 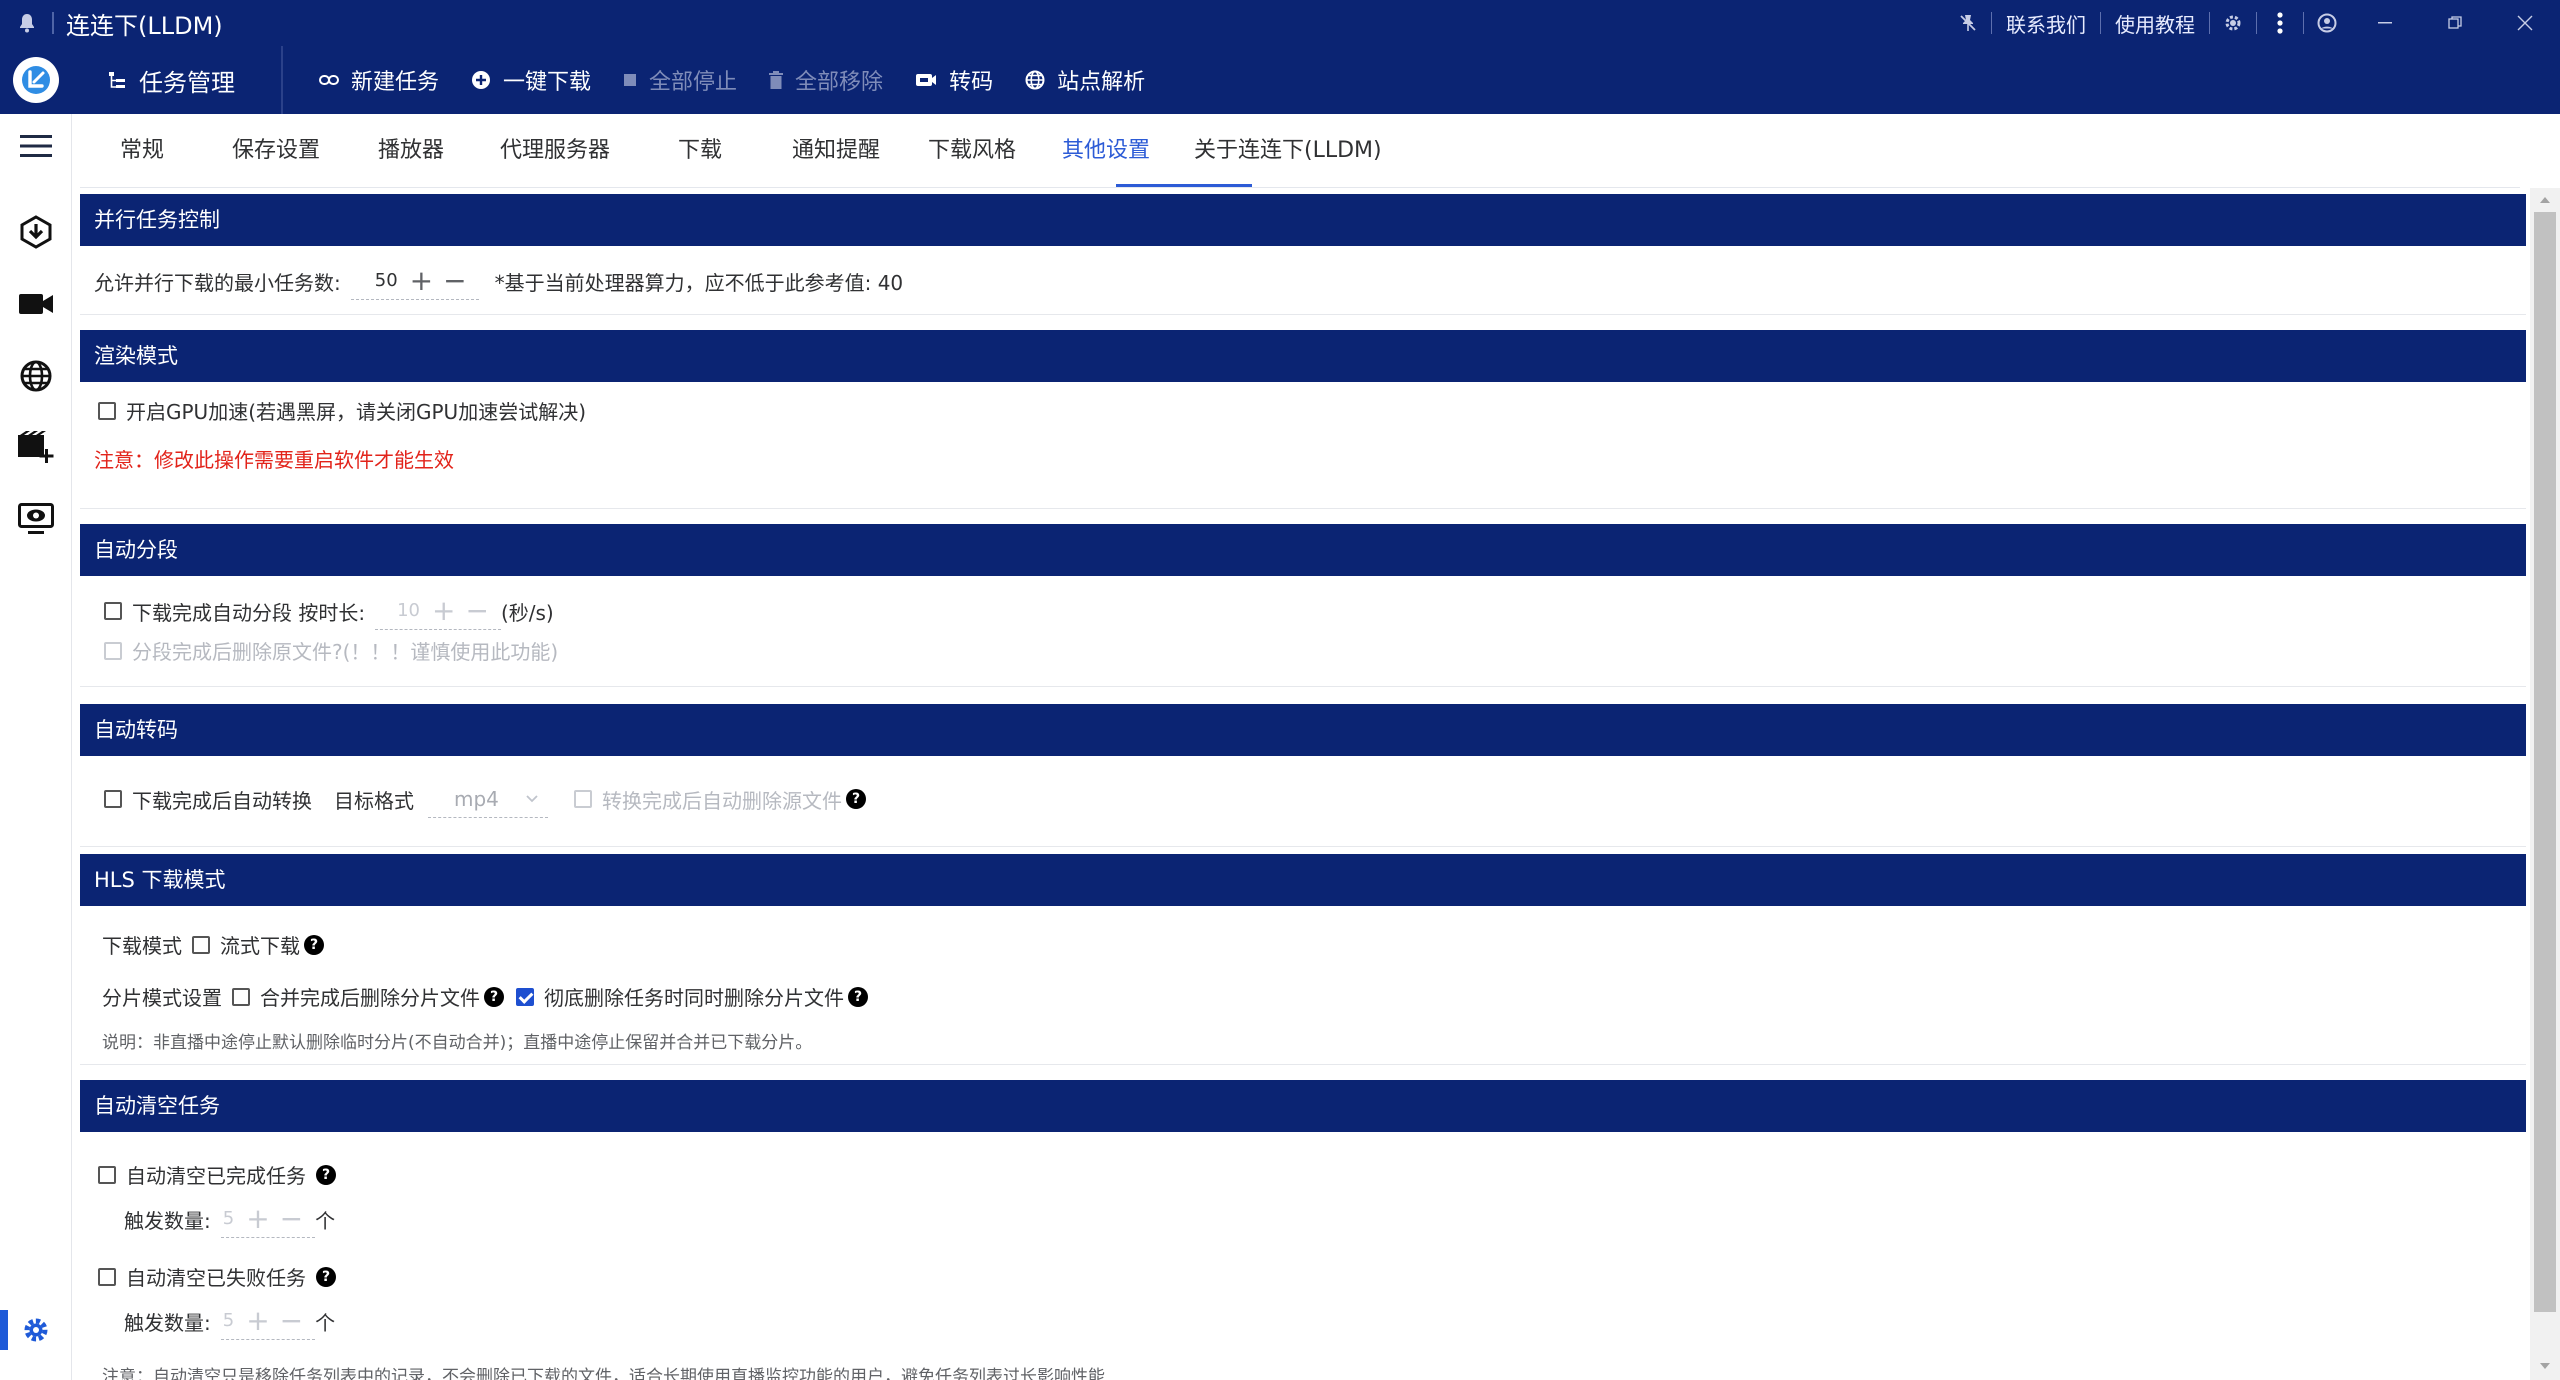 What do you see at coordinates (345, 650) in the screenshot?
I see `segment-delete-label: 分段完成后删除原文件?(！！！谨慎使用此功能)` at bounding box center [345, 650].